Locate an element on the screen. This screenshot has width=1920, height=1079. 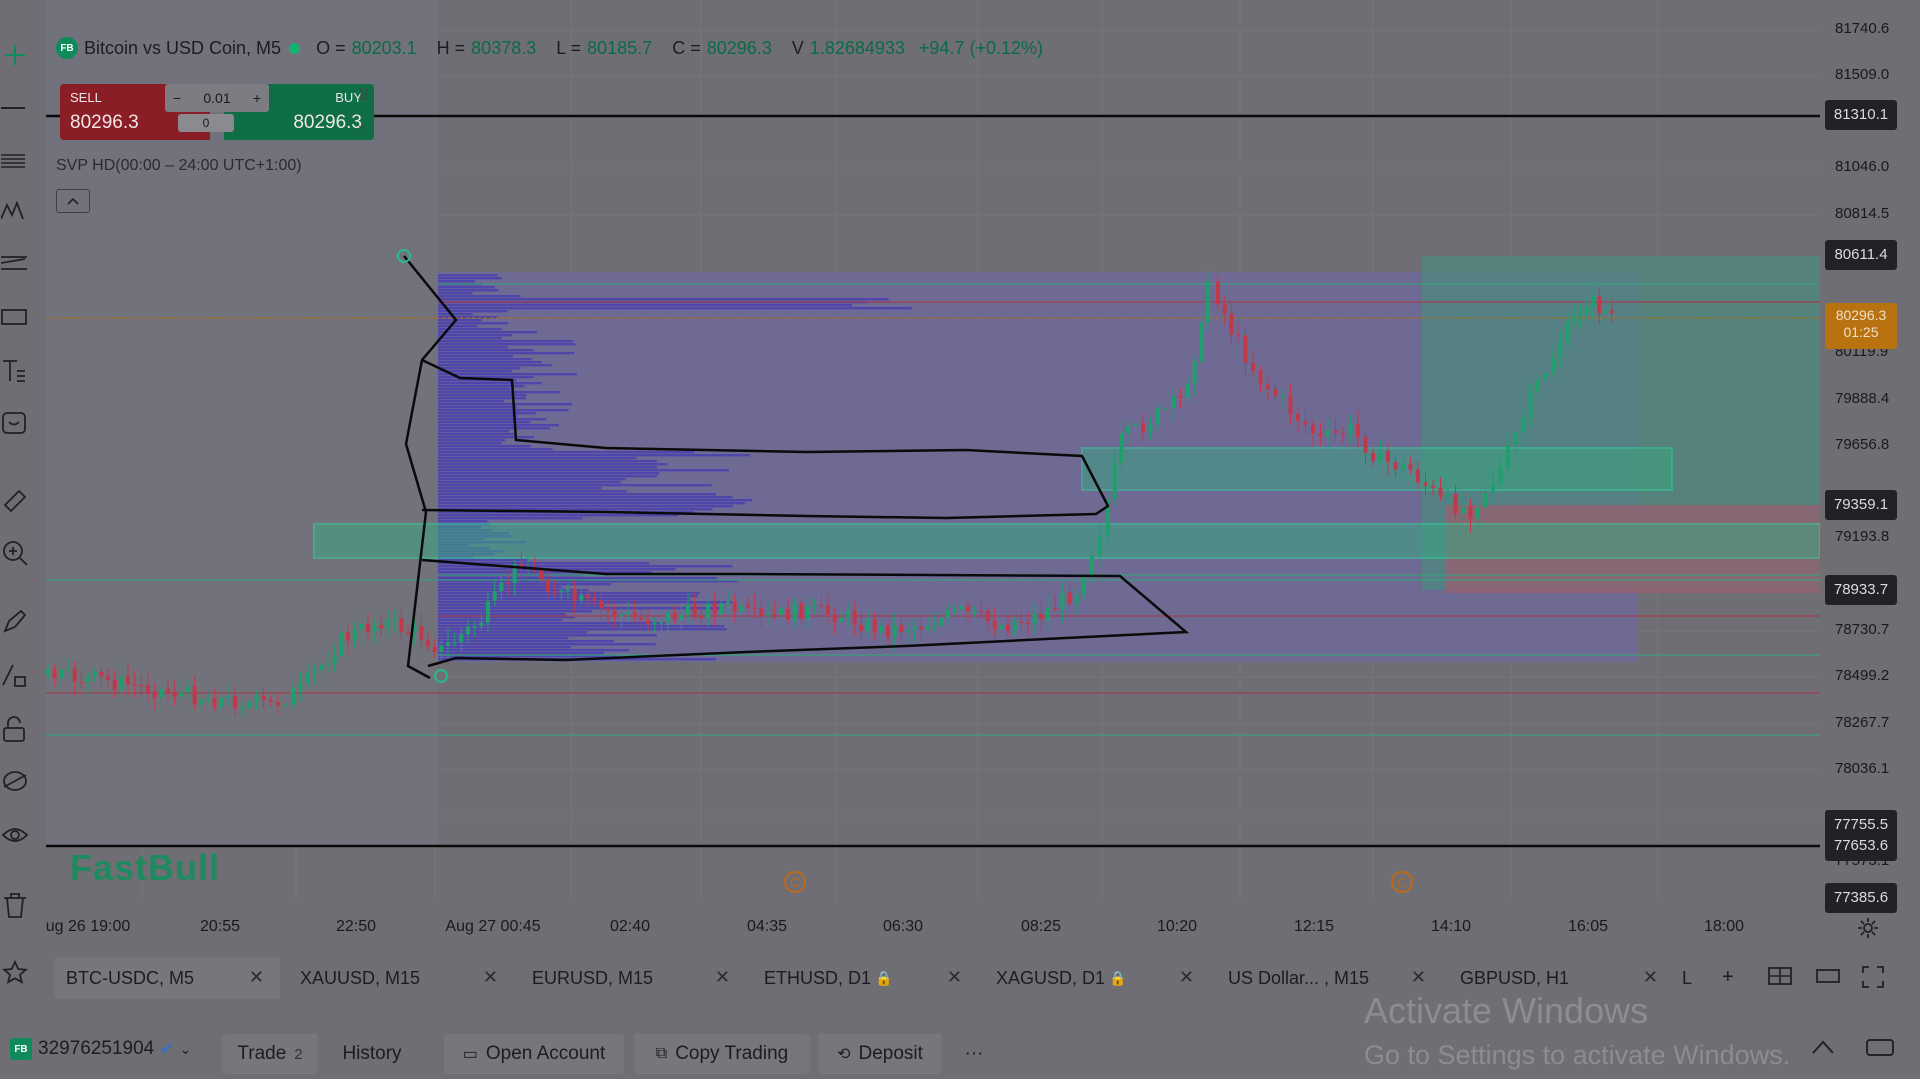
activation-subtitle: Go to Settings to activate Windows. is located at coordinates (1577, 1055).